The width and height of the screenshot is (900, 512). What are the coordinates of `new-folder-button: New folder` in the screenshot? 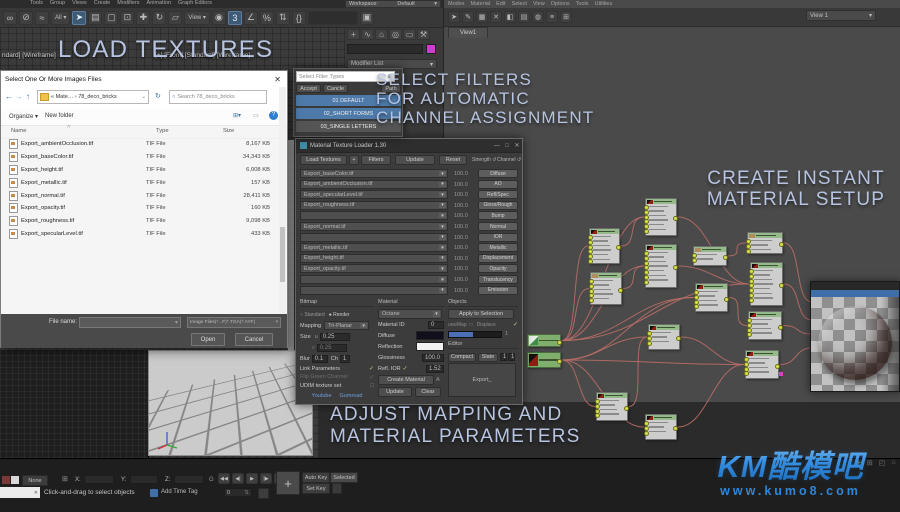 It's located at (59, 116).